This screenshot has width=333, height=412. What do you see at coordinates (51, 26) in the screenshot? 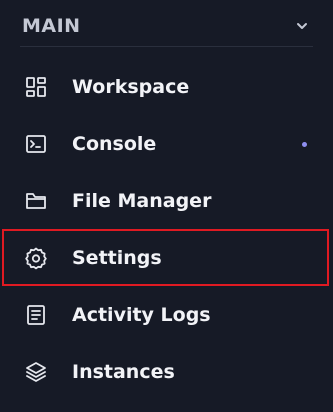
I see `section-title: MAIN` at bounding box center [51, 26].